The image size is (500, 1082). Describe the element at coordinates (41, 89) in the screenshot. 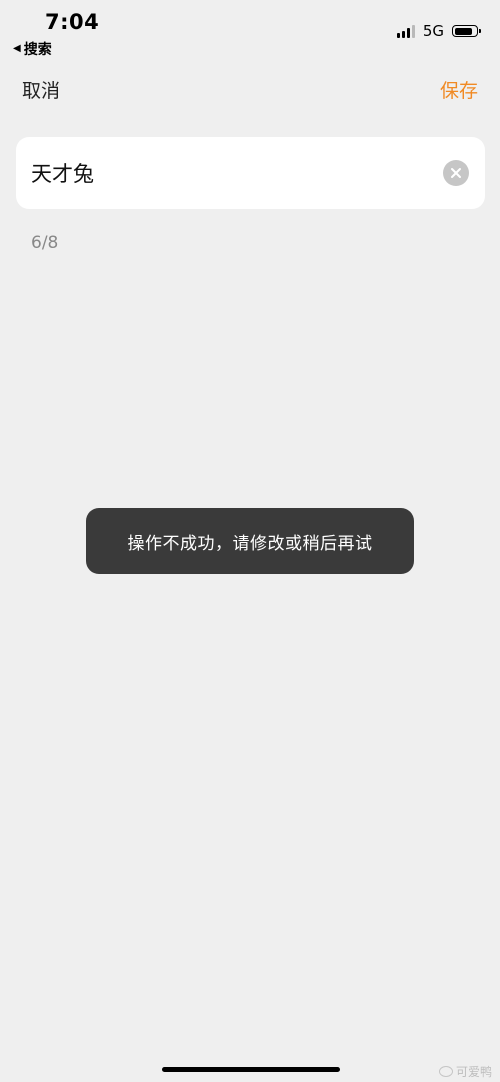

I see `cancel-button: 取消` at that location.